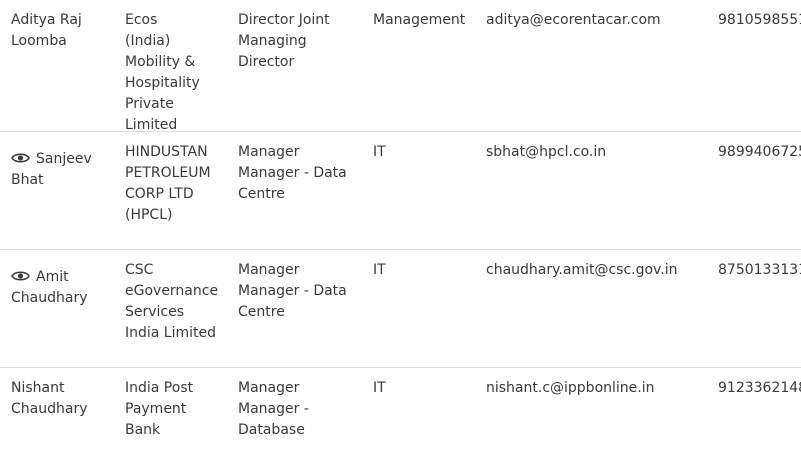 The image size is (801, 461). What do you see at coordinates (599, 388) in the screenshot?
I see `email-link: nishant.c@ippbonline.in` at bounding box center [599, 388].